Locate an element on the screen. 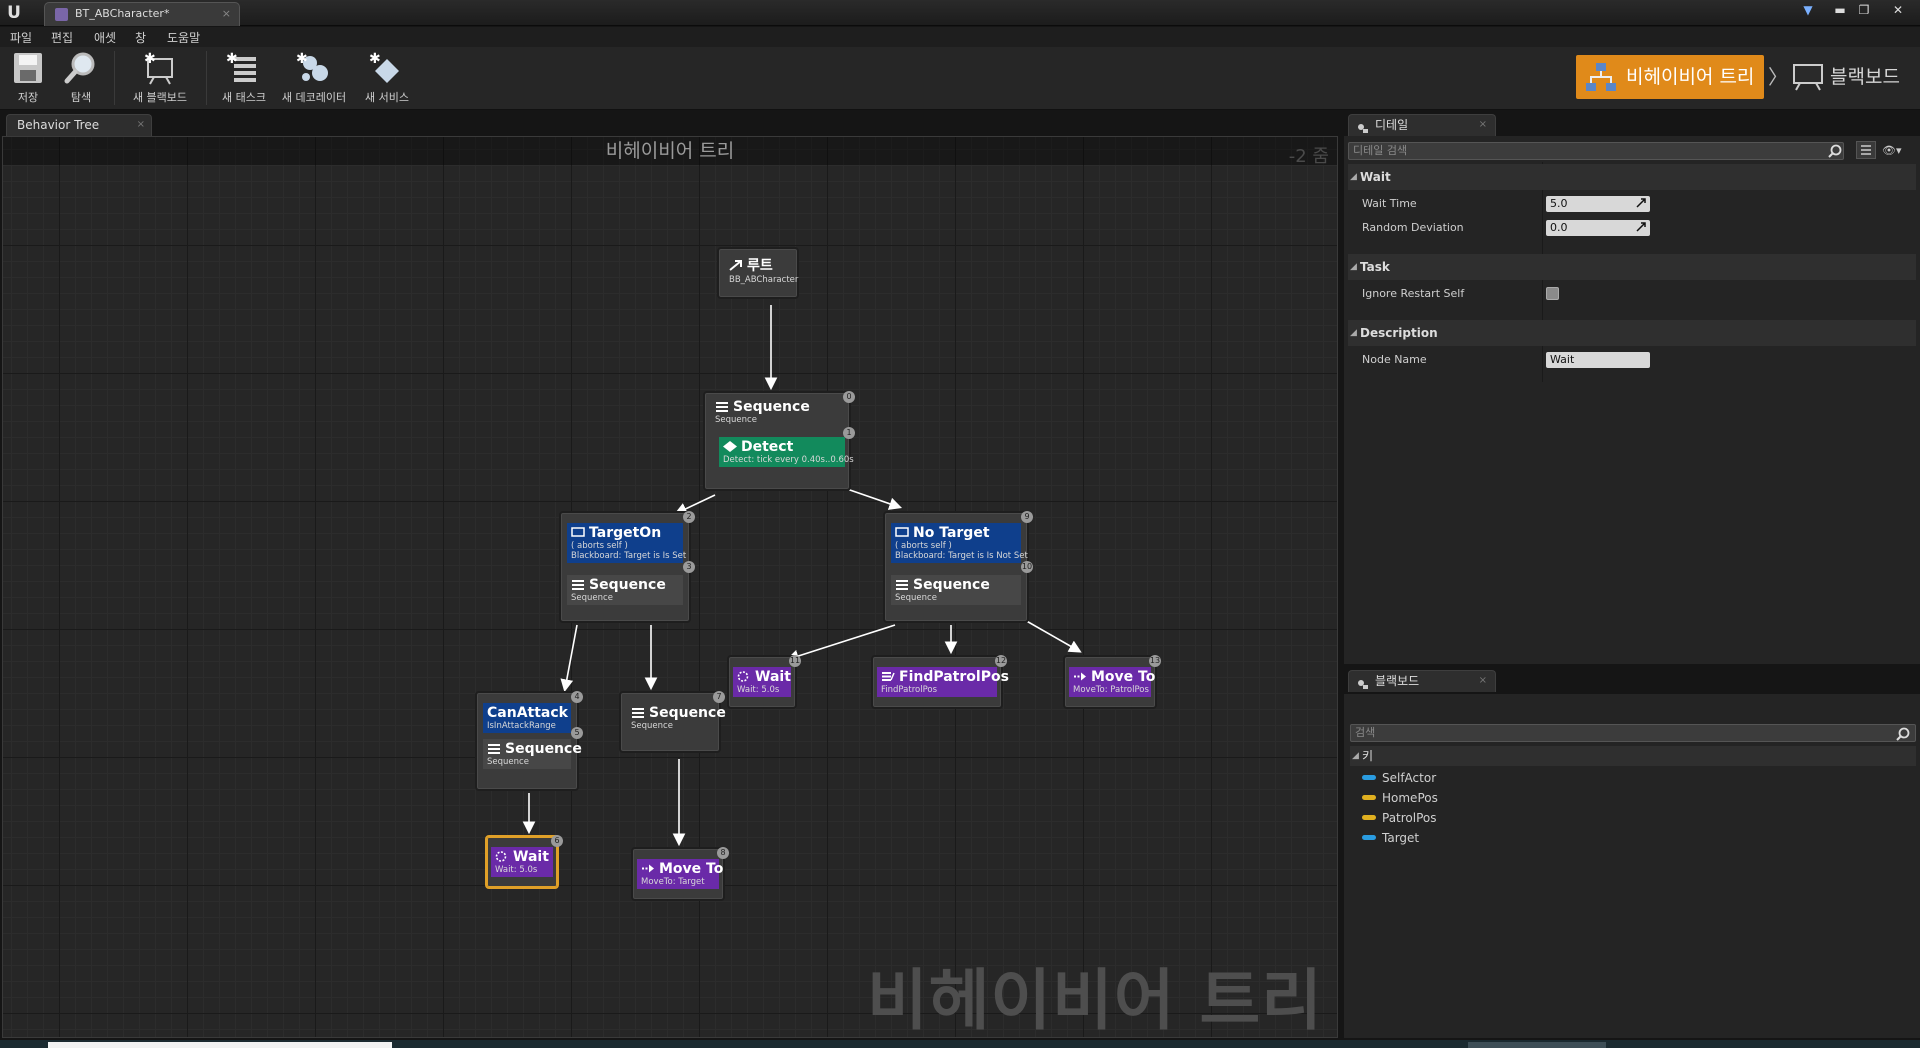 This screenshot has width=1920, height=1048. wait-task-node: 11 Wait Wait: 5.0s is located at coordinates (764, 682).